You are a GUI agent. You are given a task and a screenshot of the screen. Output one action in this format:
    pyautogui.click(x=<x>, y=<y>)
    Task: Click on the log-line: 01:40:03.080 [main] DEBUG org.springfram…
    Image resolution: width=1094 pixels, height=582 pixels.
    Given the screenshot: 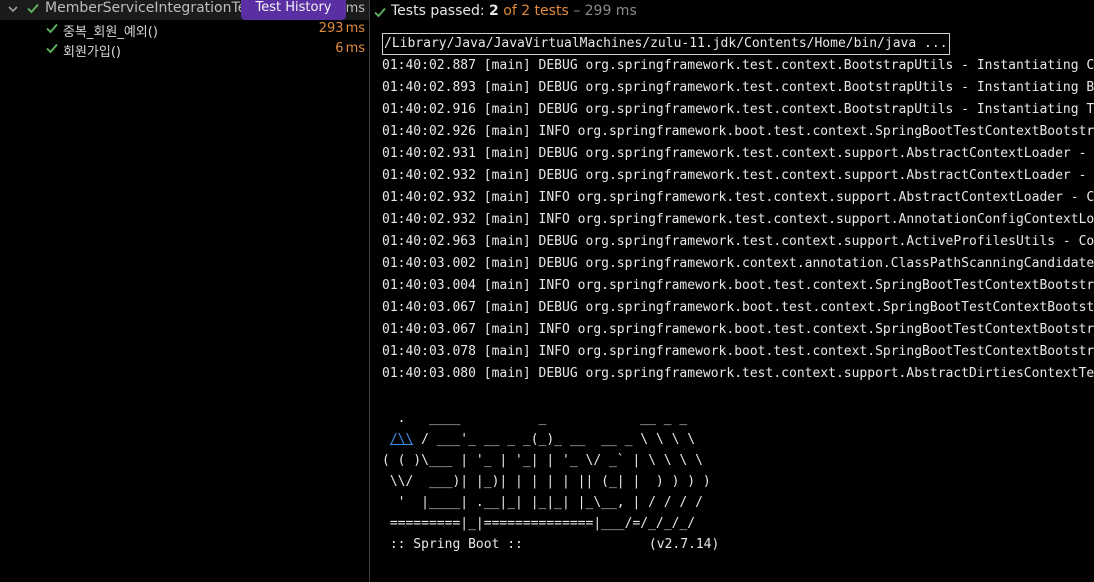 What is the action you would take?
    pyautogui.click(x=738, y=373)
    